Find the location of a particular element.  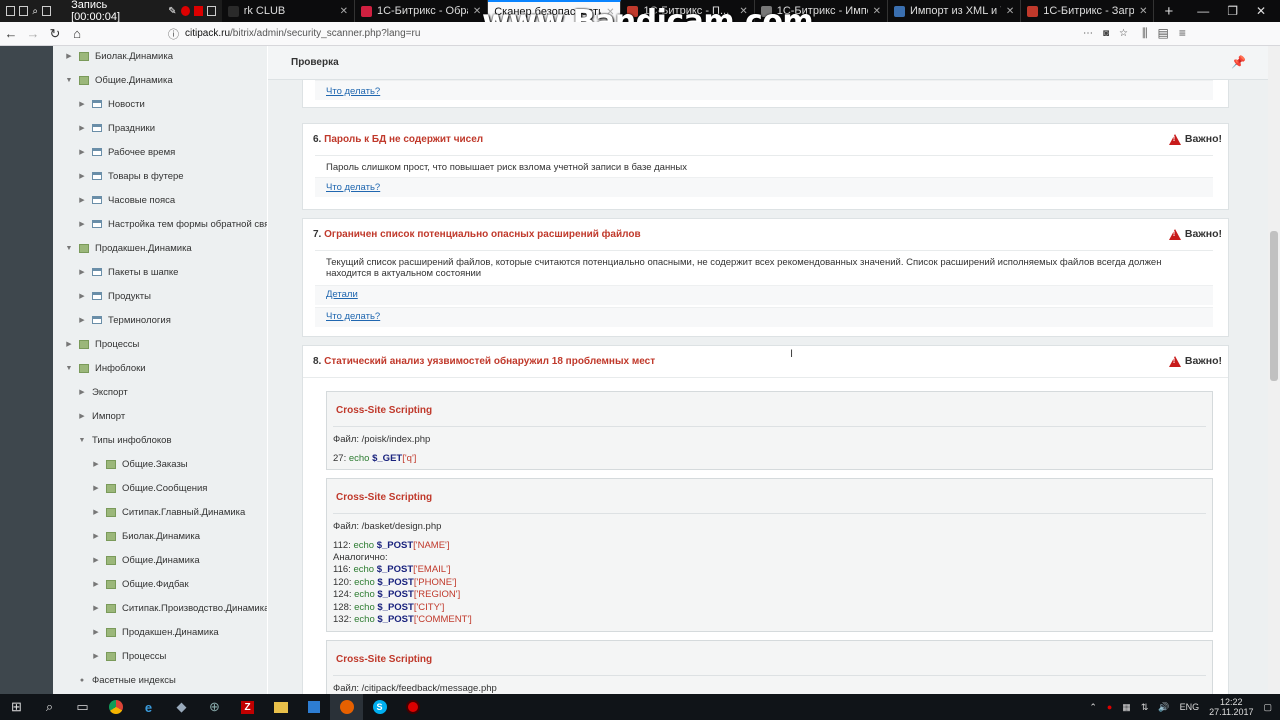

page-scrollbar is located at coordinates (1274, 370).